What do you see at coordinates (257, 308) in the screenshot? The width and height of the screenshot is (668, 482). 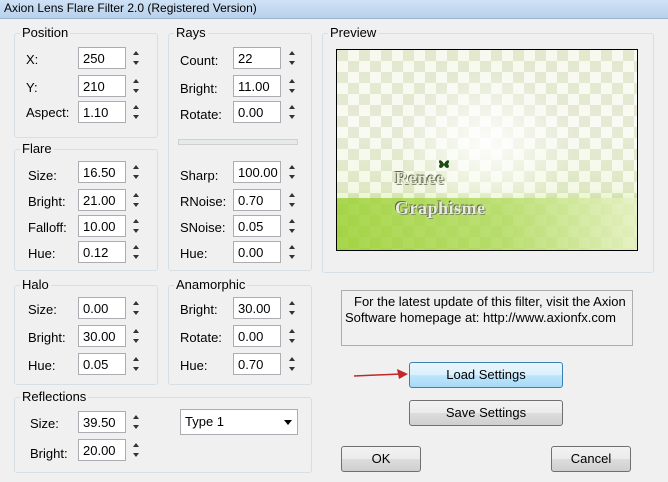 I see `anamorphic-bright-field: 30.00` at bounding box center [257, 308].